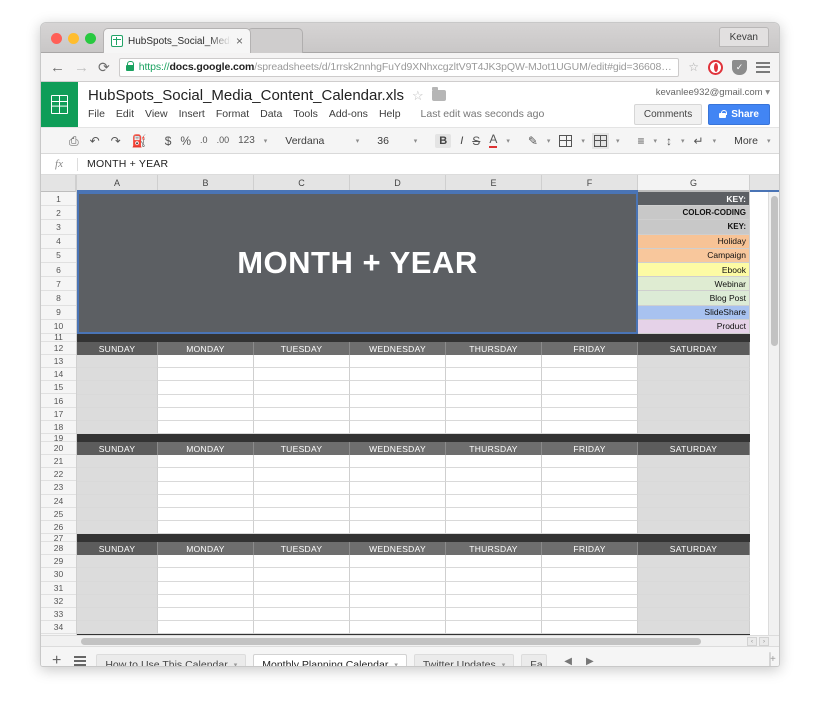 This screenshot has height=721, width=820. What do you see at coordinates (58, 538) in the screenshot?
I see `row-header-27: 27` at bounding box center [58, 538].